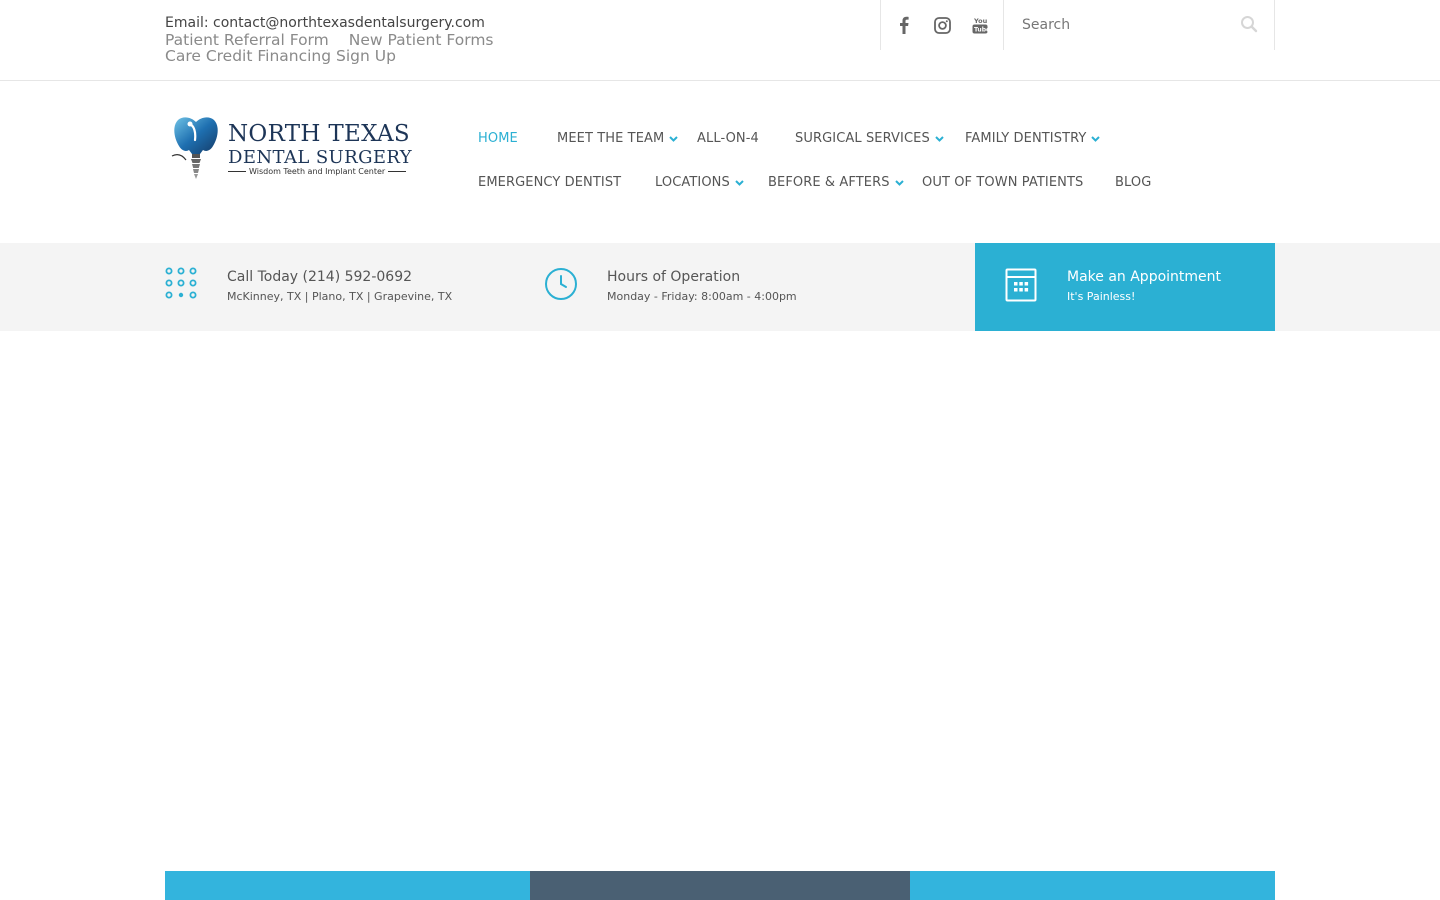  Describe the element at coordinates (1125, 287) in the screenshot. I see `make-appointment-button: Make an Appointment It's Painless!` at that location.